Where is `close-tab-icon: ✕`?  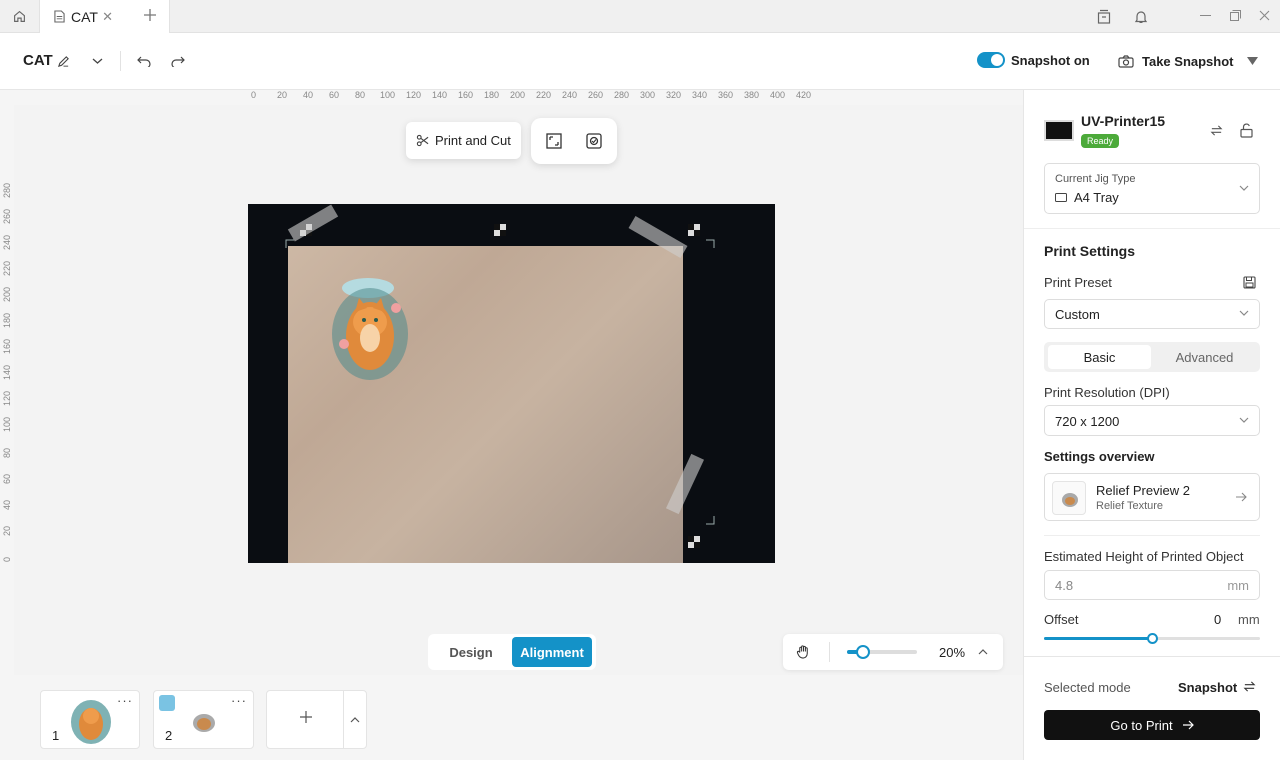 close-tab-icon: ✕ is located at coordinates (107, 17).